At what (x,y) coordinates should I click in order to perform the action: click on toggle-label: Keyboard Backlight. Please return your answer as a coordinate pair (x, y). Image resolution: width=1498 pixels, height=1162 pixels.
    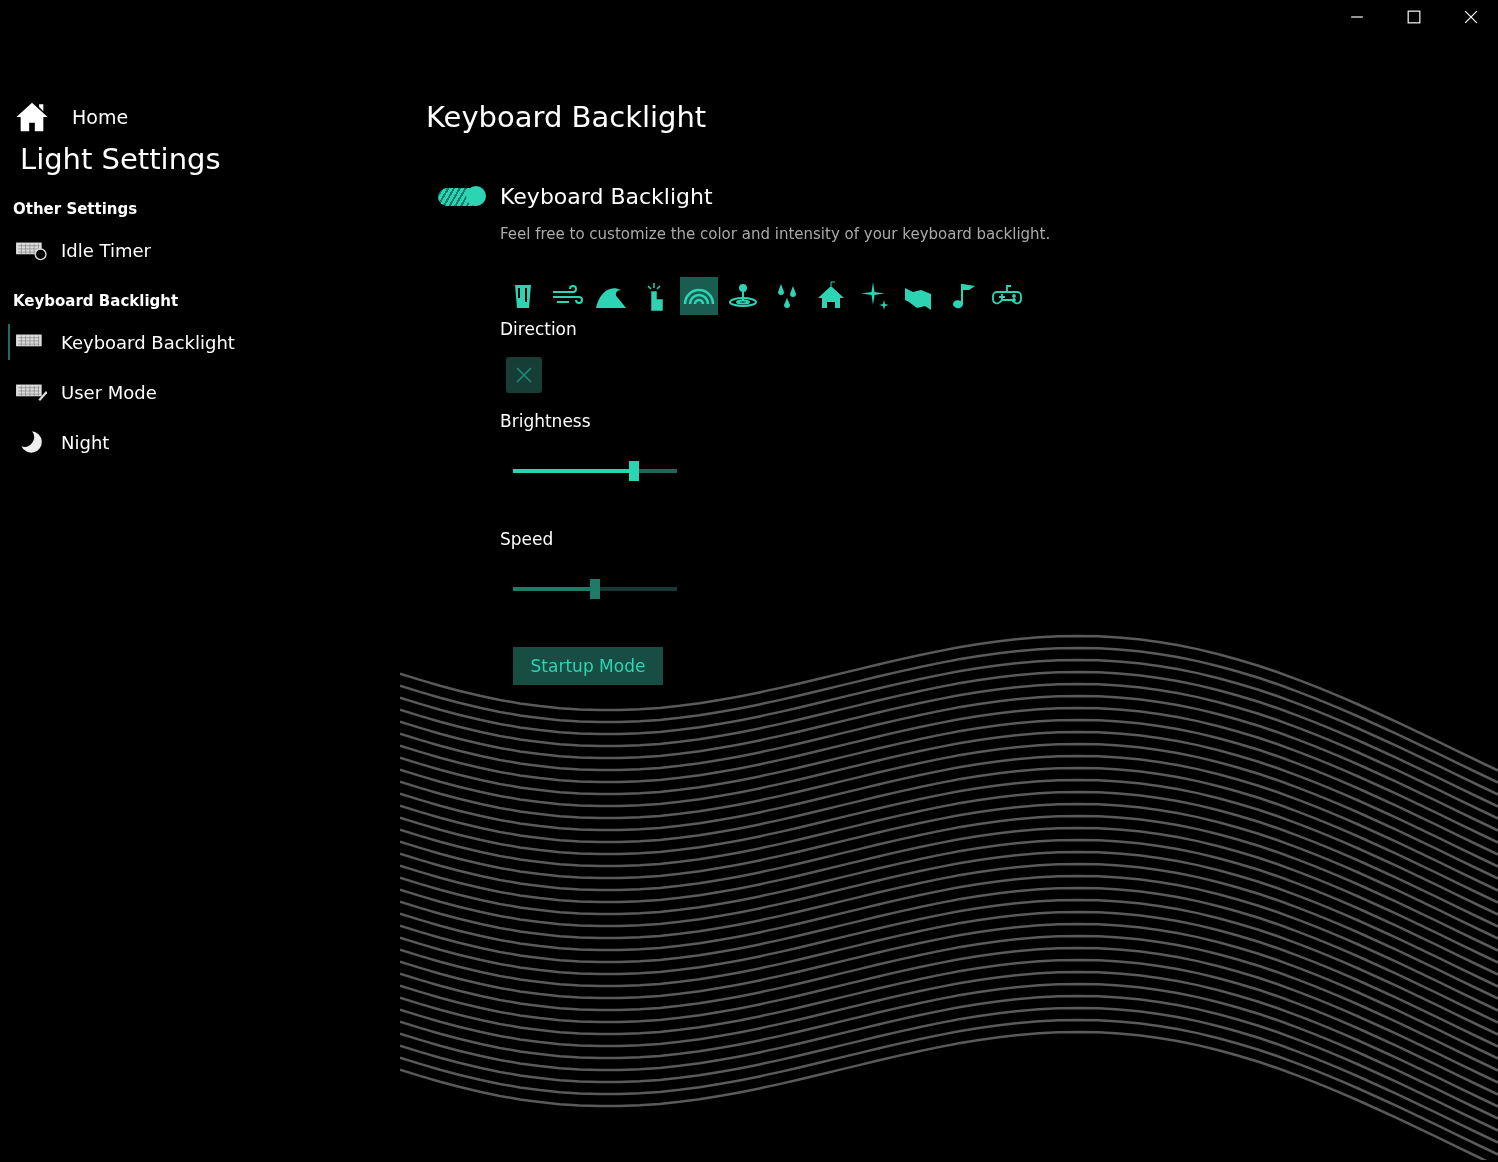
    Looking at the image, I should click on (606, 196).